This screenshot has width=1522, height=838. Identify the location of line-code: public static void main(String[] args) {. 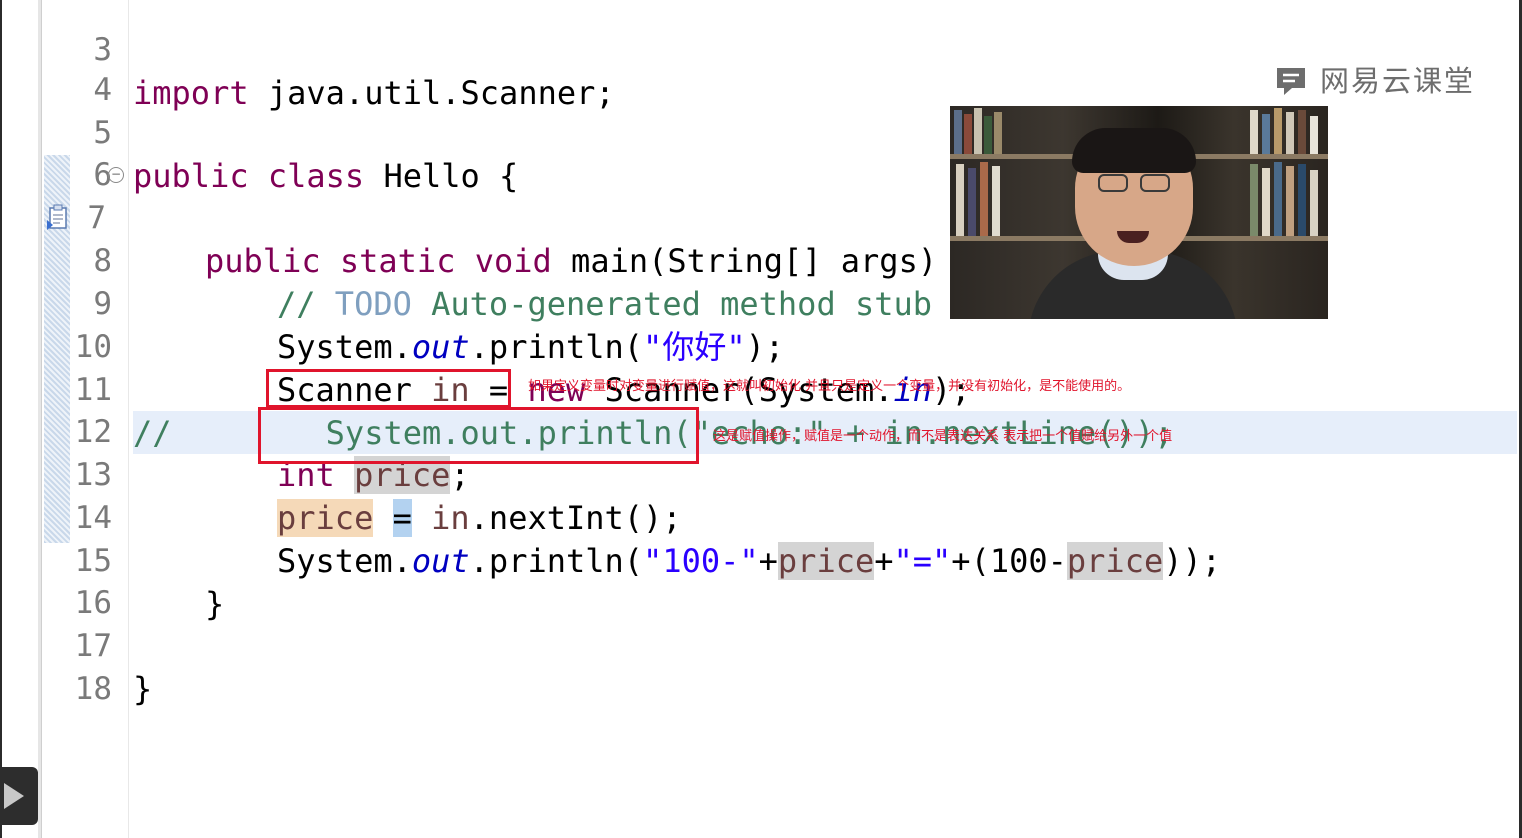
(590, 261).